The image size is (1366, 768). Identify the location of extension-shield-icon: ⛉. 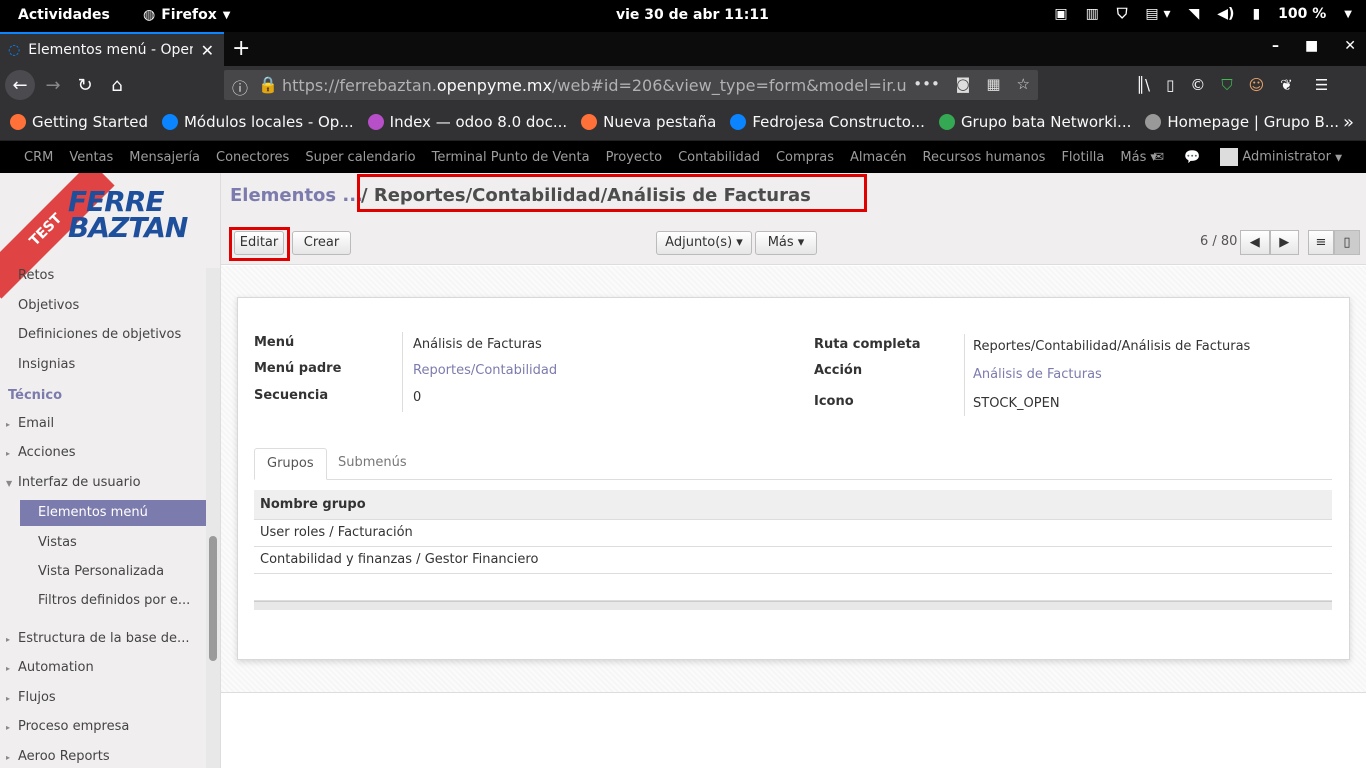
(1226, 85).